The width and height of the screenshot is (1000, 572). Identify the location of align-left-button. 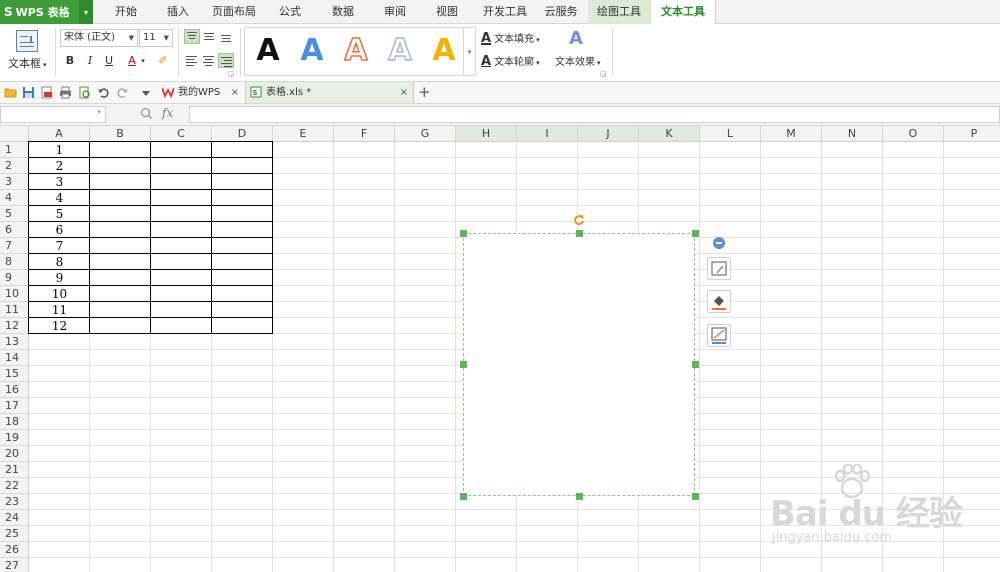
(192, 60).